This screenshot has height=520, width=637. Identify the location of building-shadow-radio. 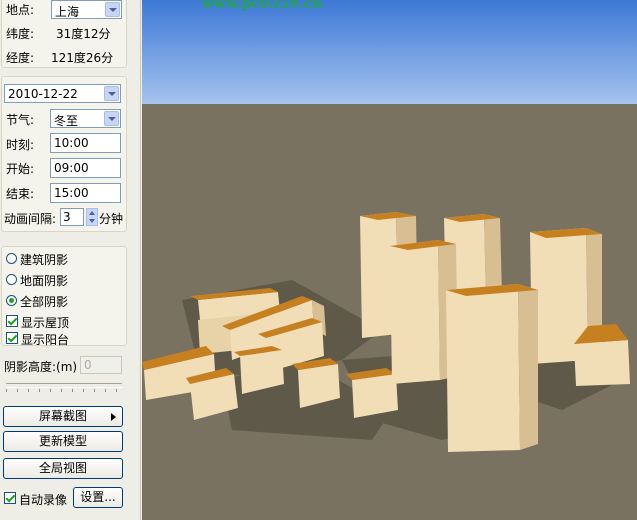
(11, 258).